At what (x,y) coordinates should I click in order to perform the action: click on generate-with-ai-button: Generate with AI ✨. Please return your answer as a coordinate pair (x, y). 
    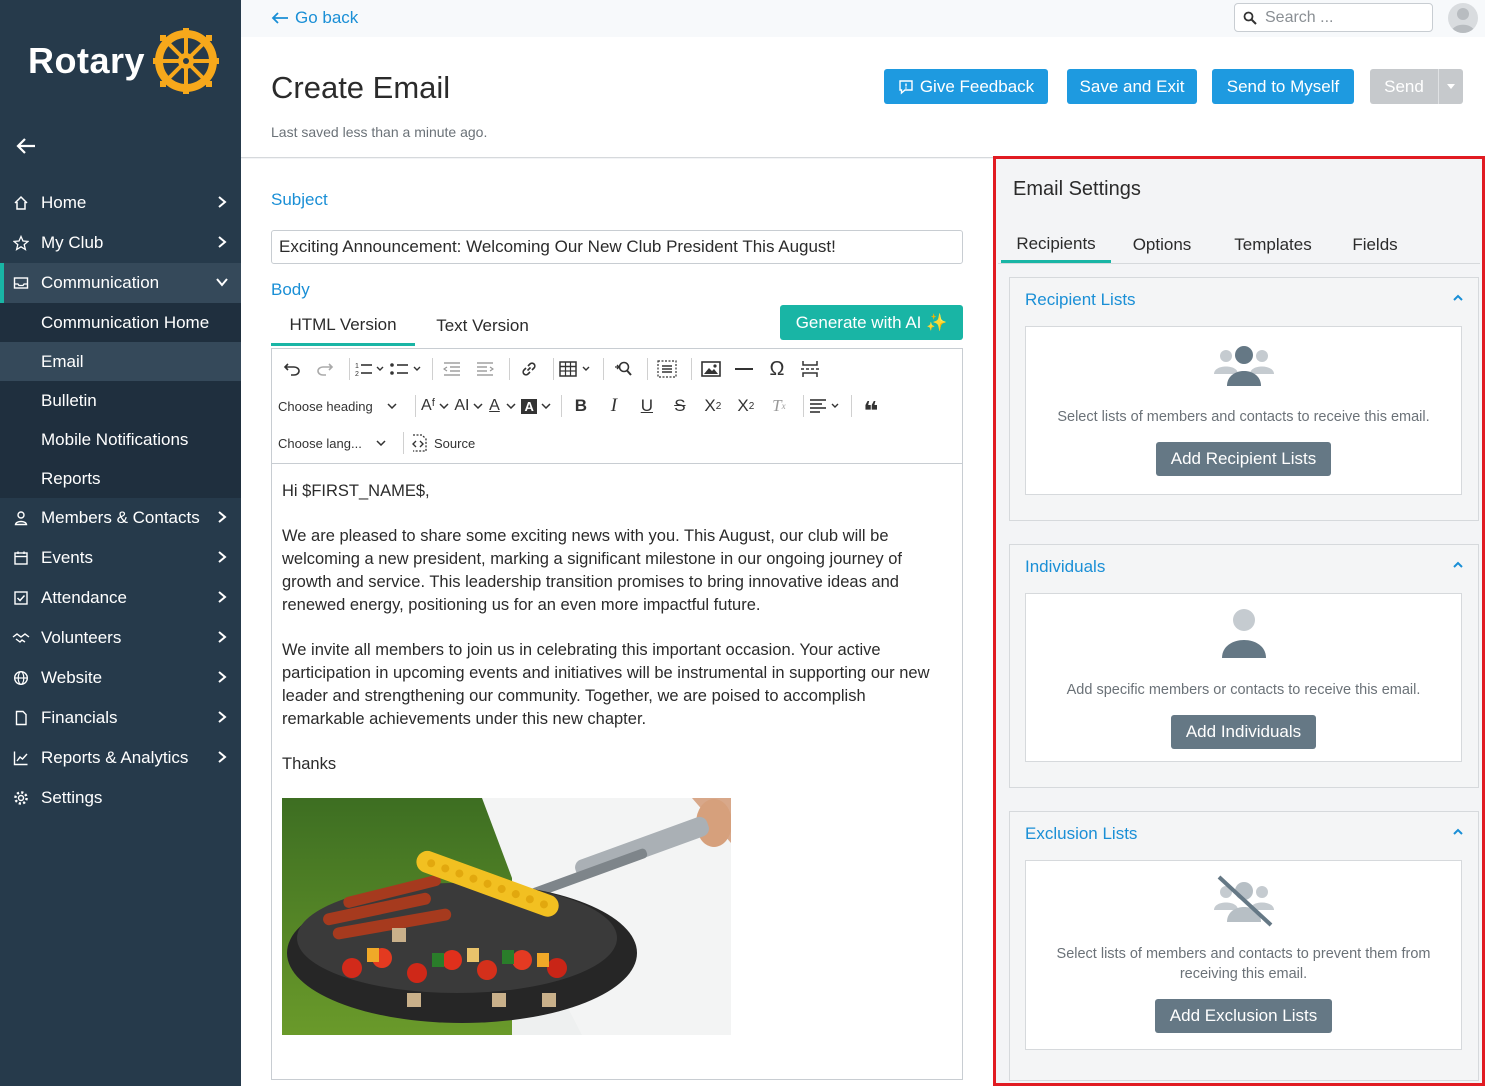
    Looking at the image, I should click on (871, 322).